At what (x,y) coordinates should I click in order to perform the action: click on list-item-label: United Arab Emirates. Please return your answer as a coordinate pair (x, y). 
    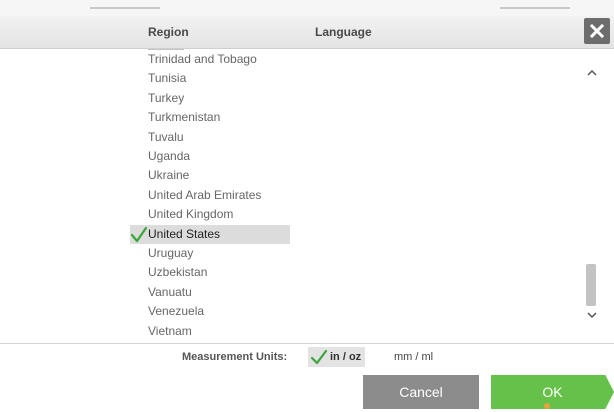
    Looking at the image, I should click on (205, 194).